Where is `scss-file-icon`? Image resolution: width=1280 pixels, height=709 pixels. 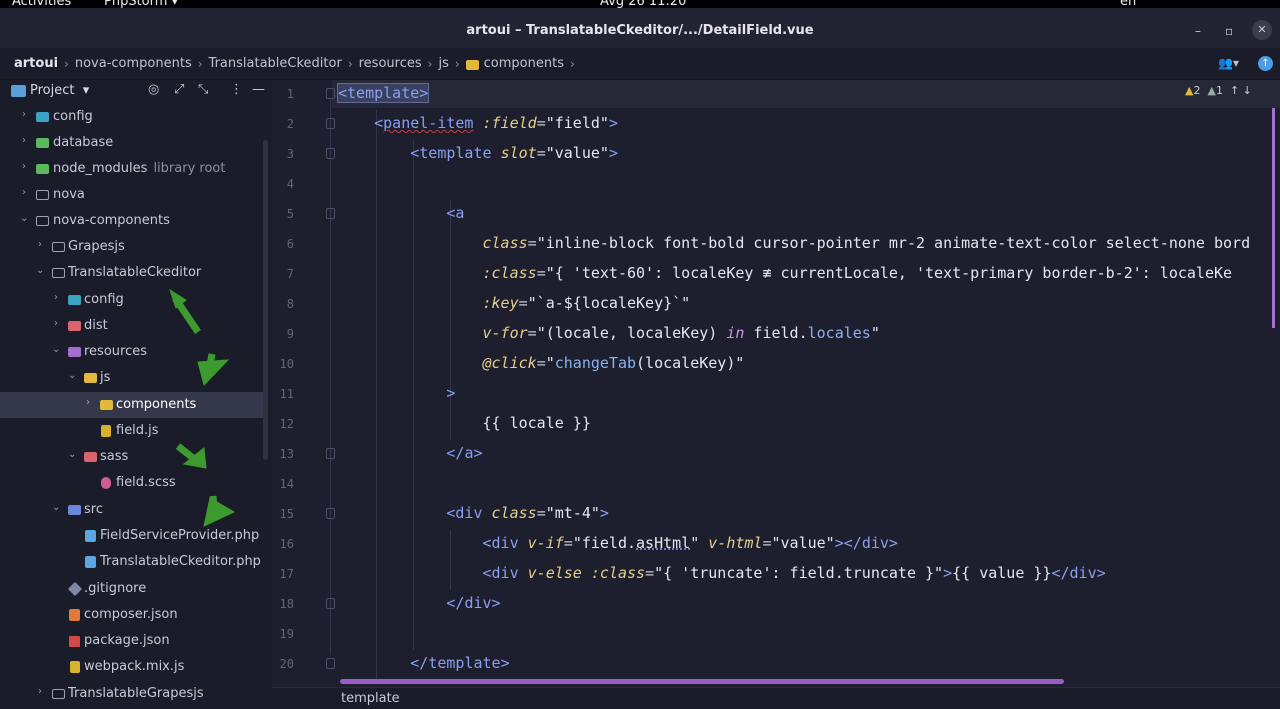
scss-file-icon is located at coordinates (106, 483).